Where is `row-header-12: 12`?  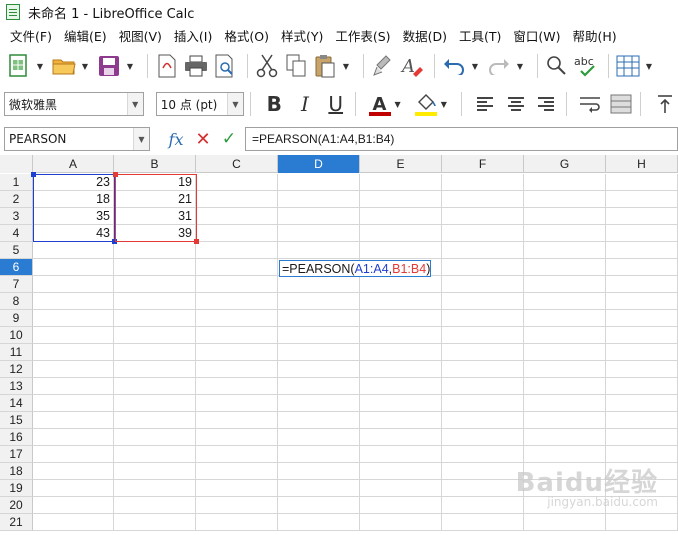 row-header-12: 12 is located at coordinates (16, 369).